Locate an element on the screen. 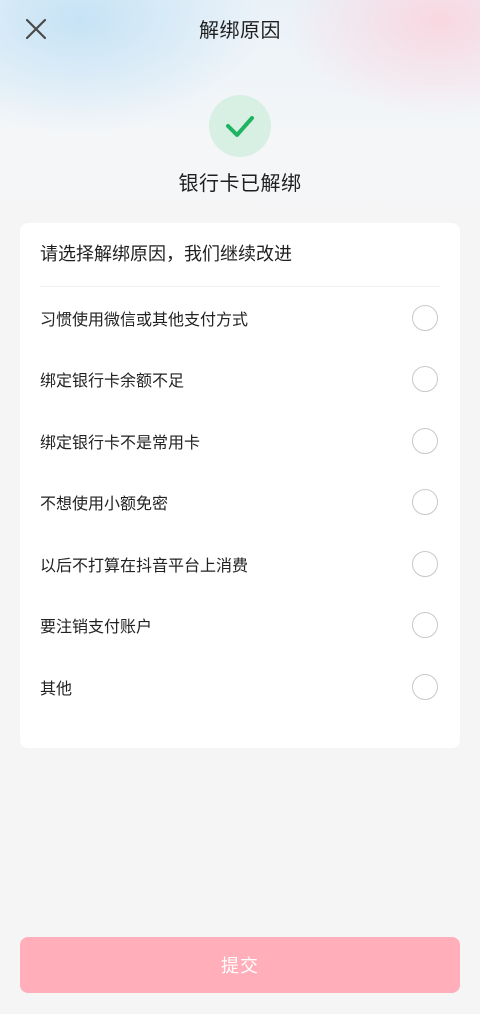 The width and height of the screenshot is (480, 1014). page-title: 解绑原因 is located at coordinates (240, 30).